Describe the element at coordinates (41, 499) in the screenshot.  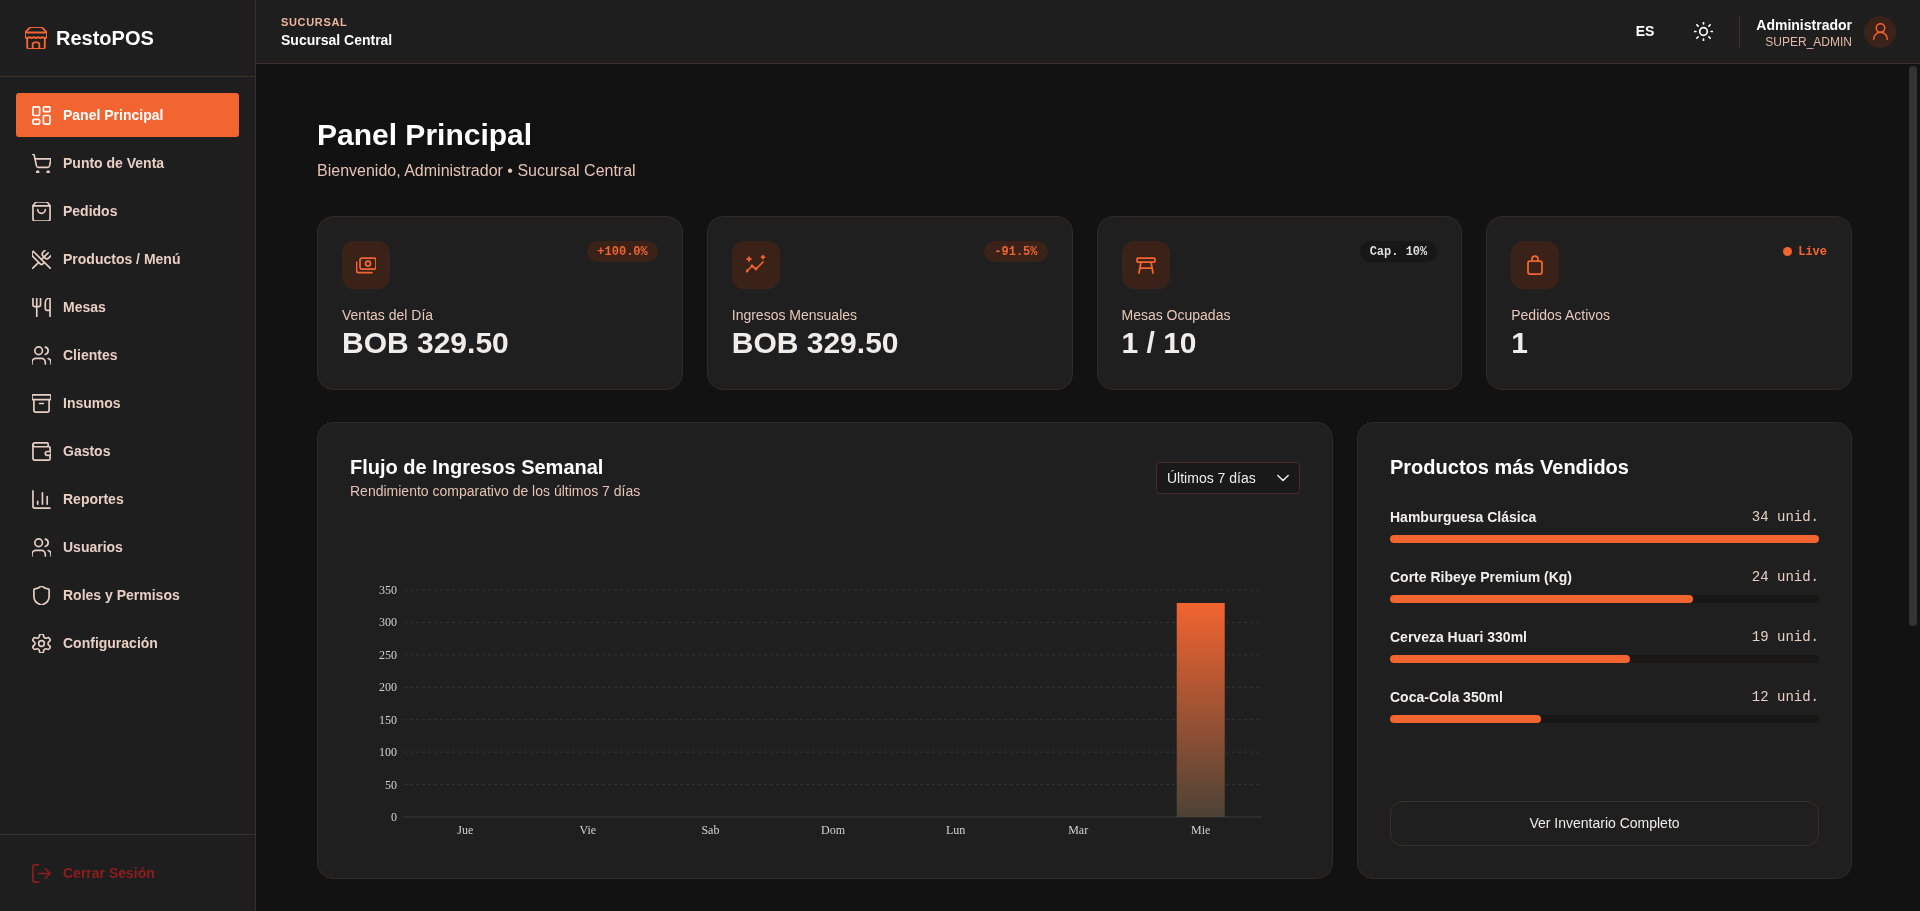
I see `bar-chart-icon` at that location.